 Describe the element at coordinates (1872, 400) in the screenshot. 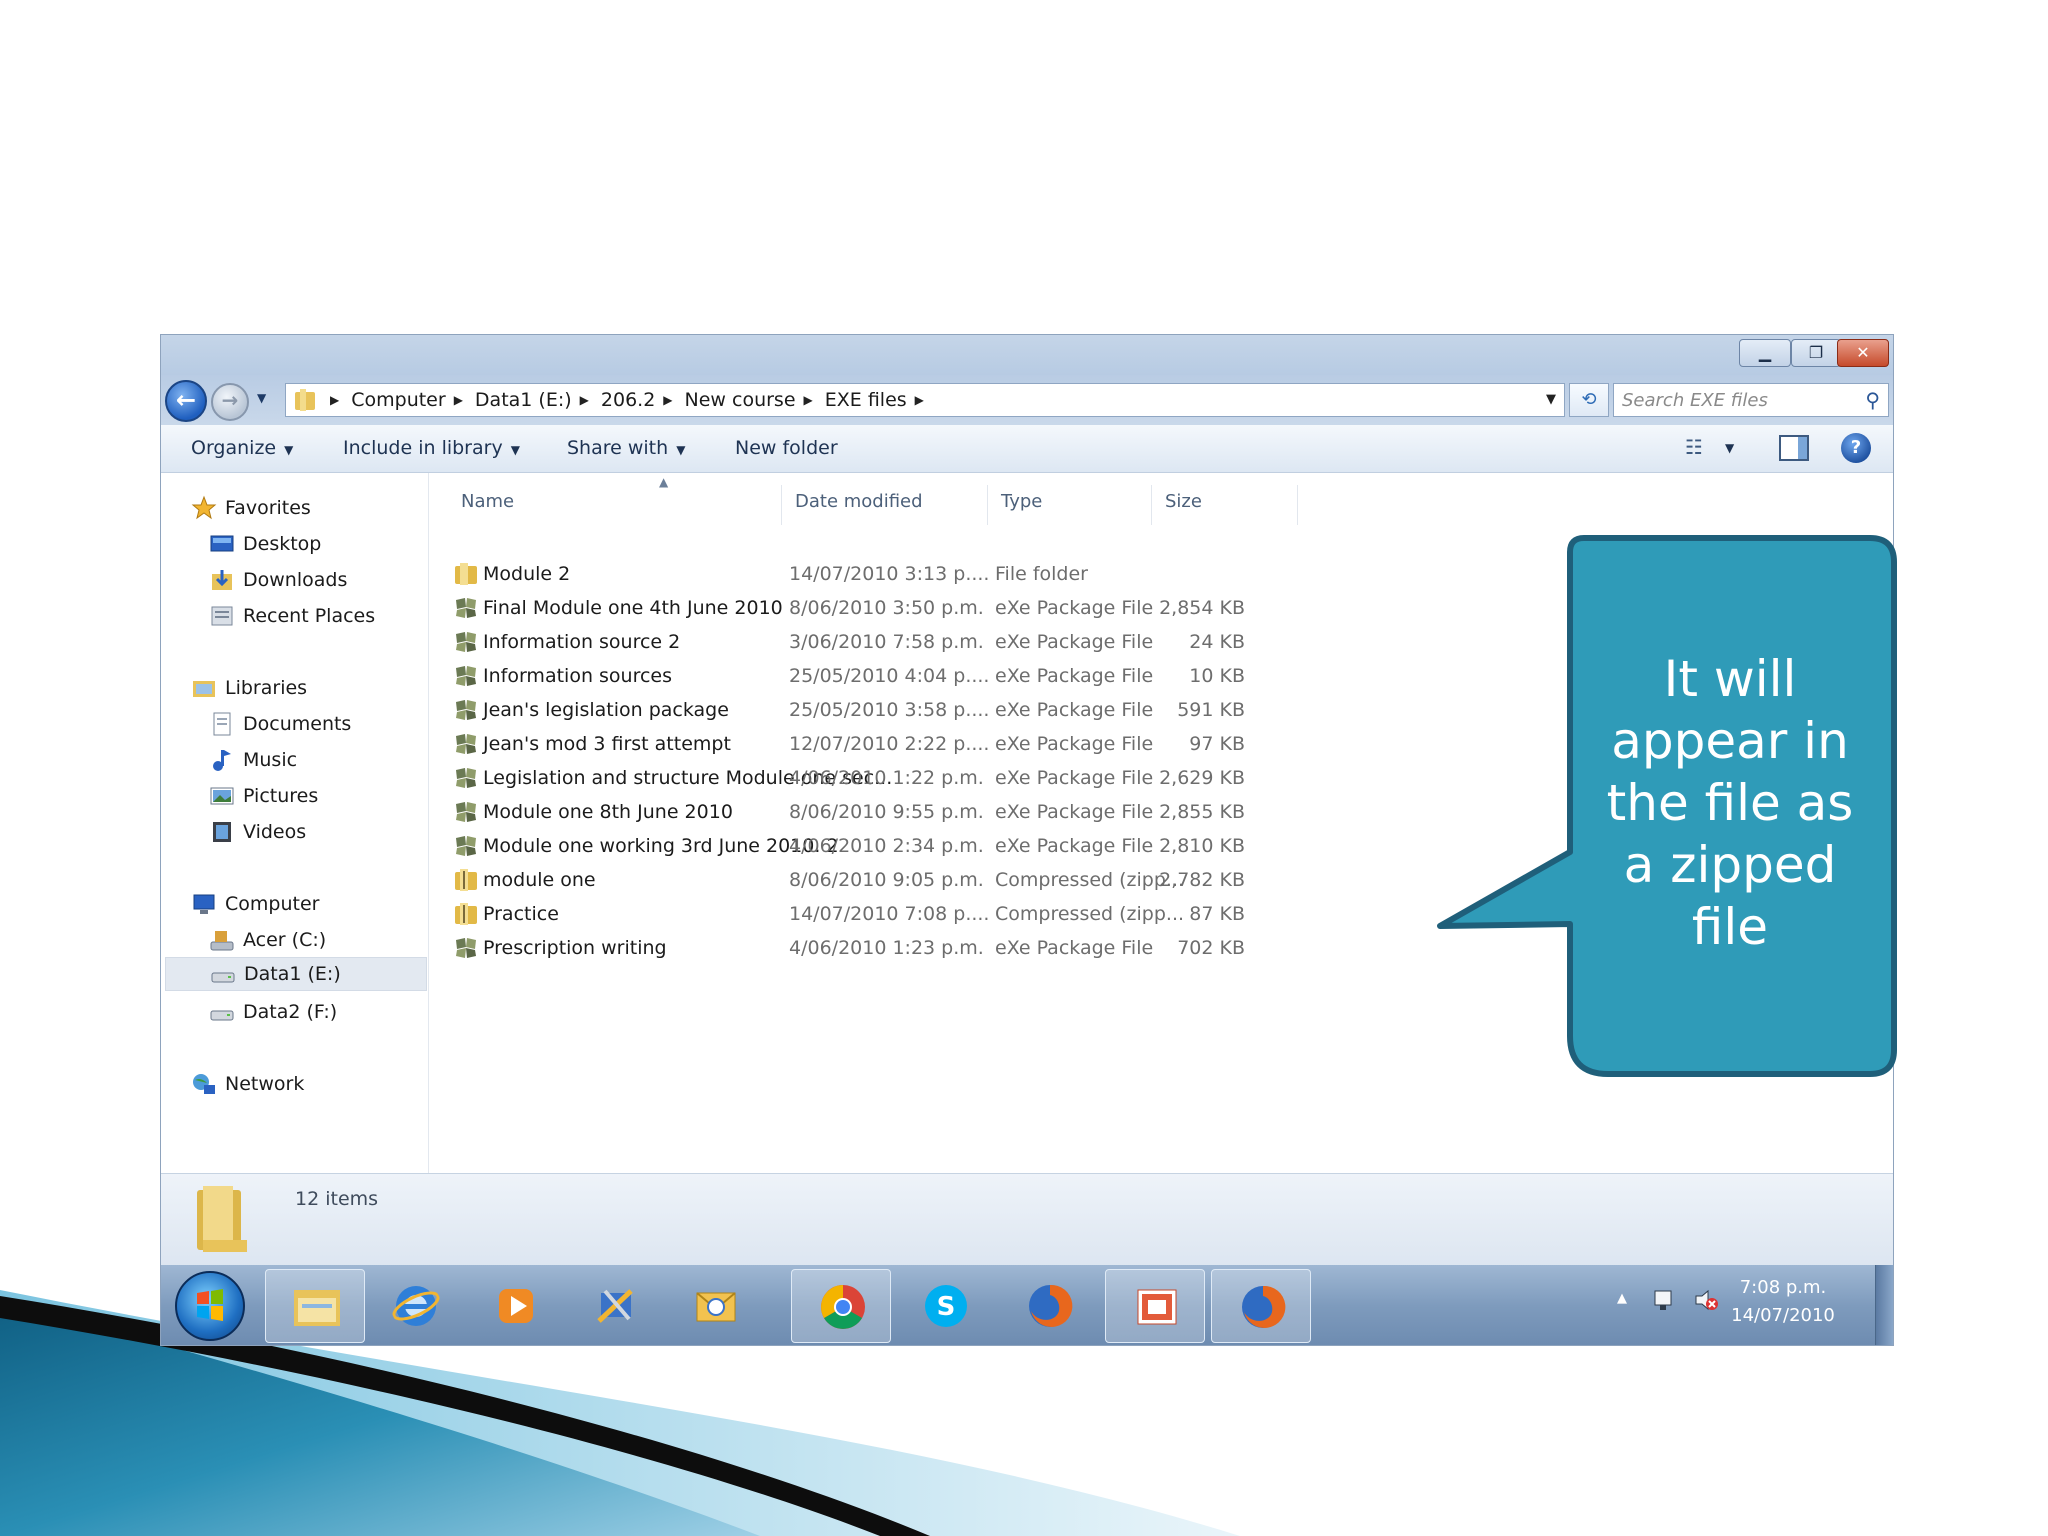

I see `search-icon: ⚲` at that location.